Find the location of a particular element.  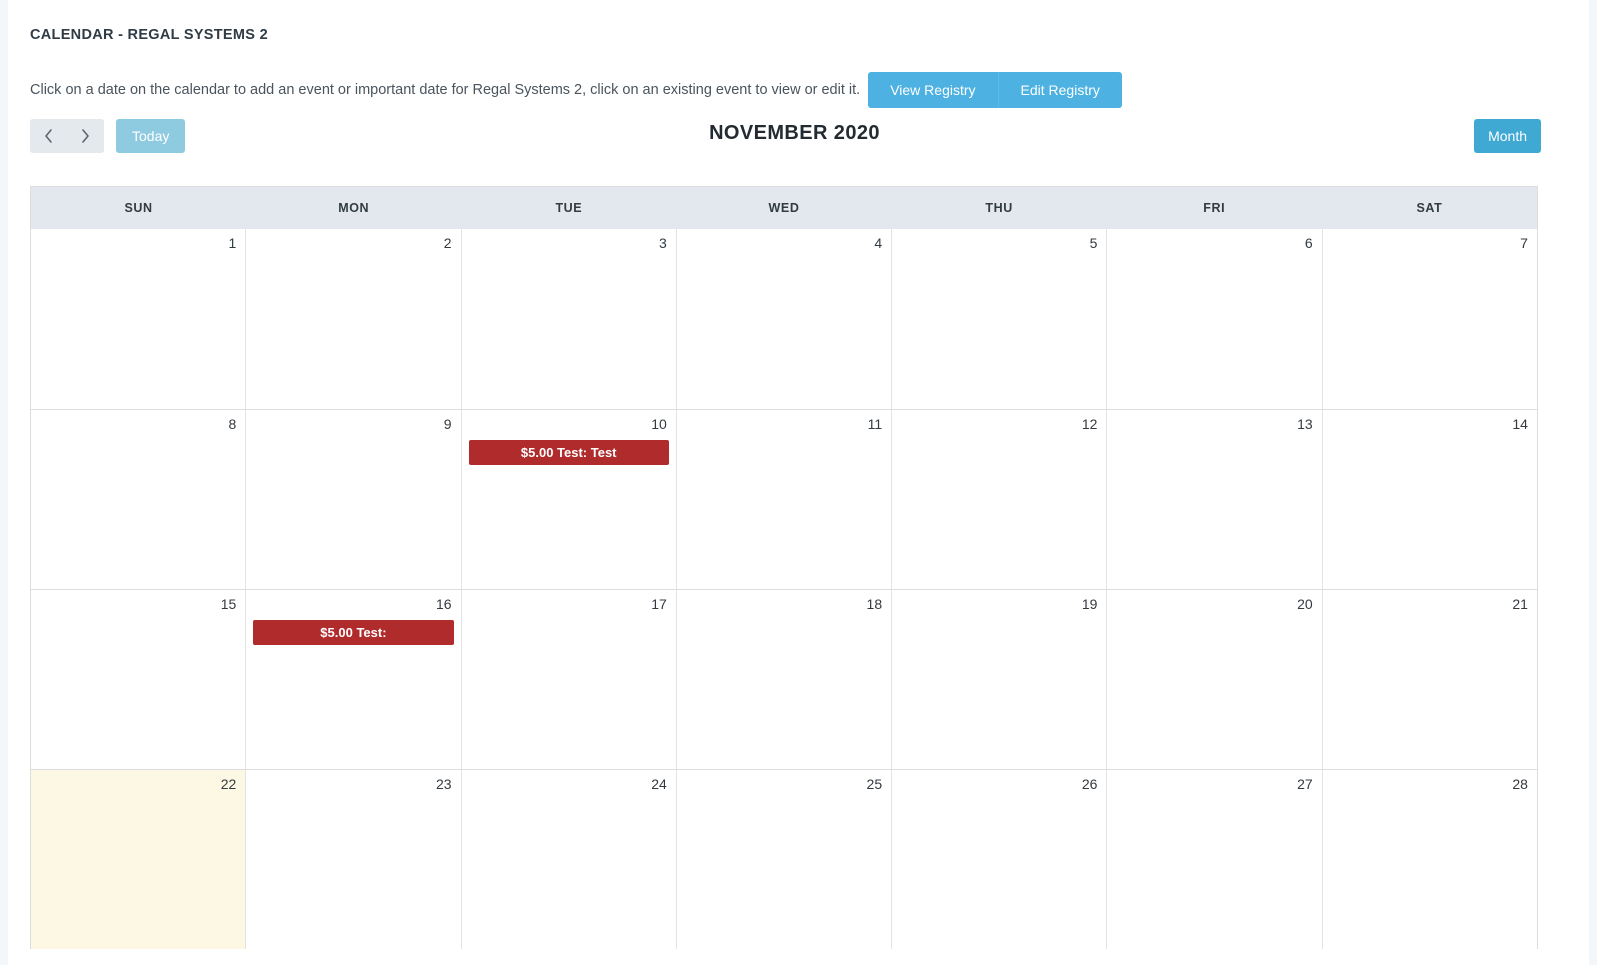

weekday-header-sun: SUN is located at coordinates (138, 208).